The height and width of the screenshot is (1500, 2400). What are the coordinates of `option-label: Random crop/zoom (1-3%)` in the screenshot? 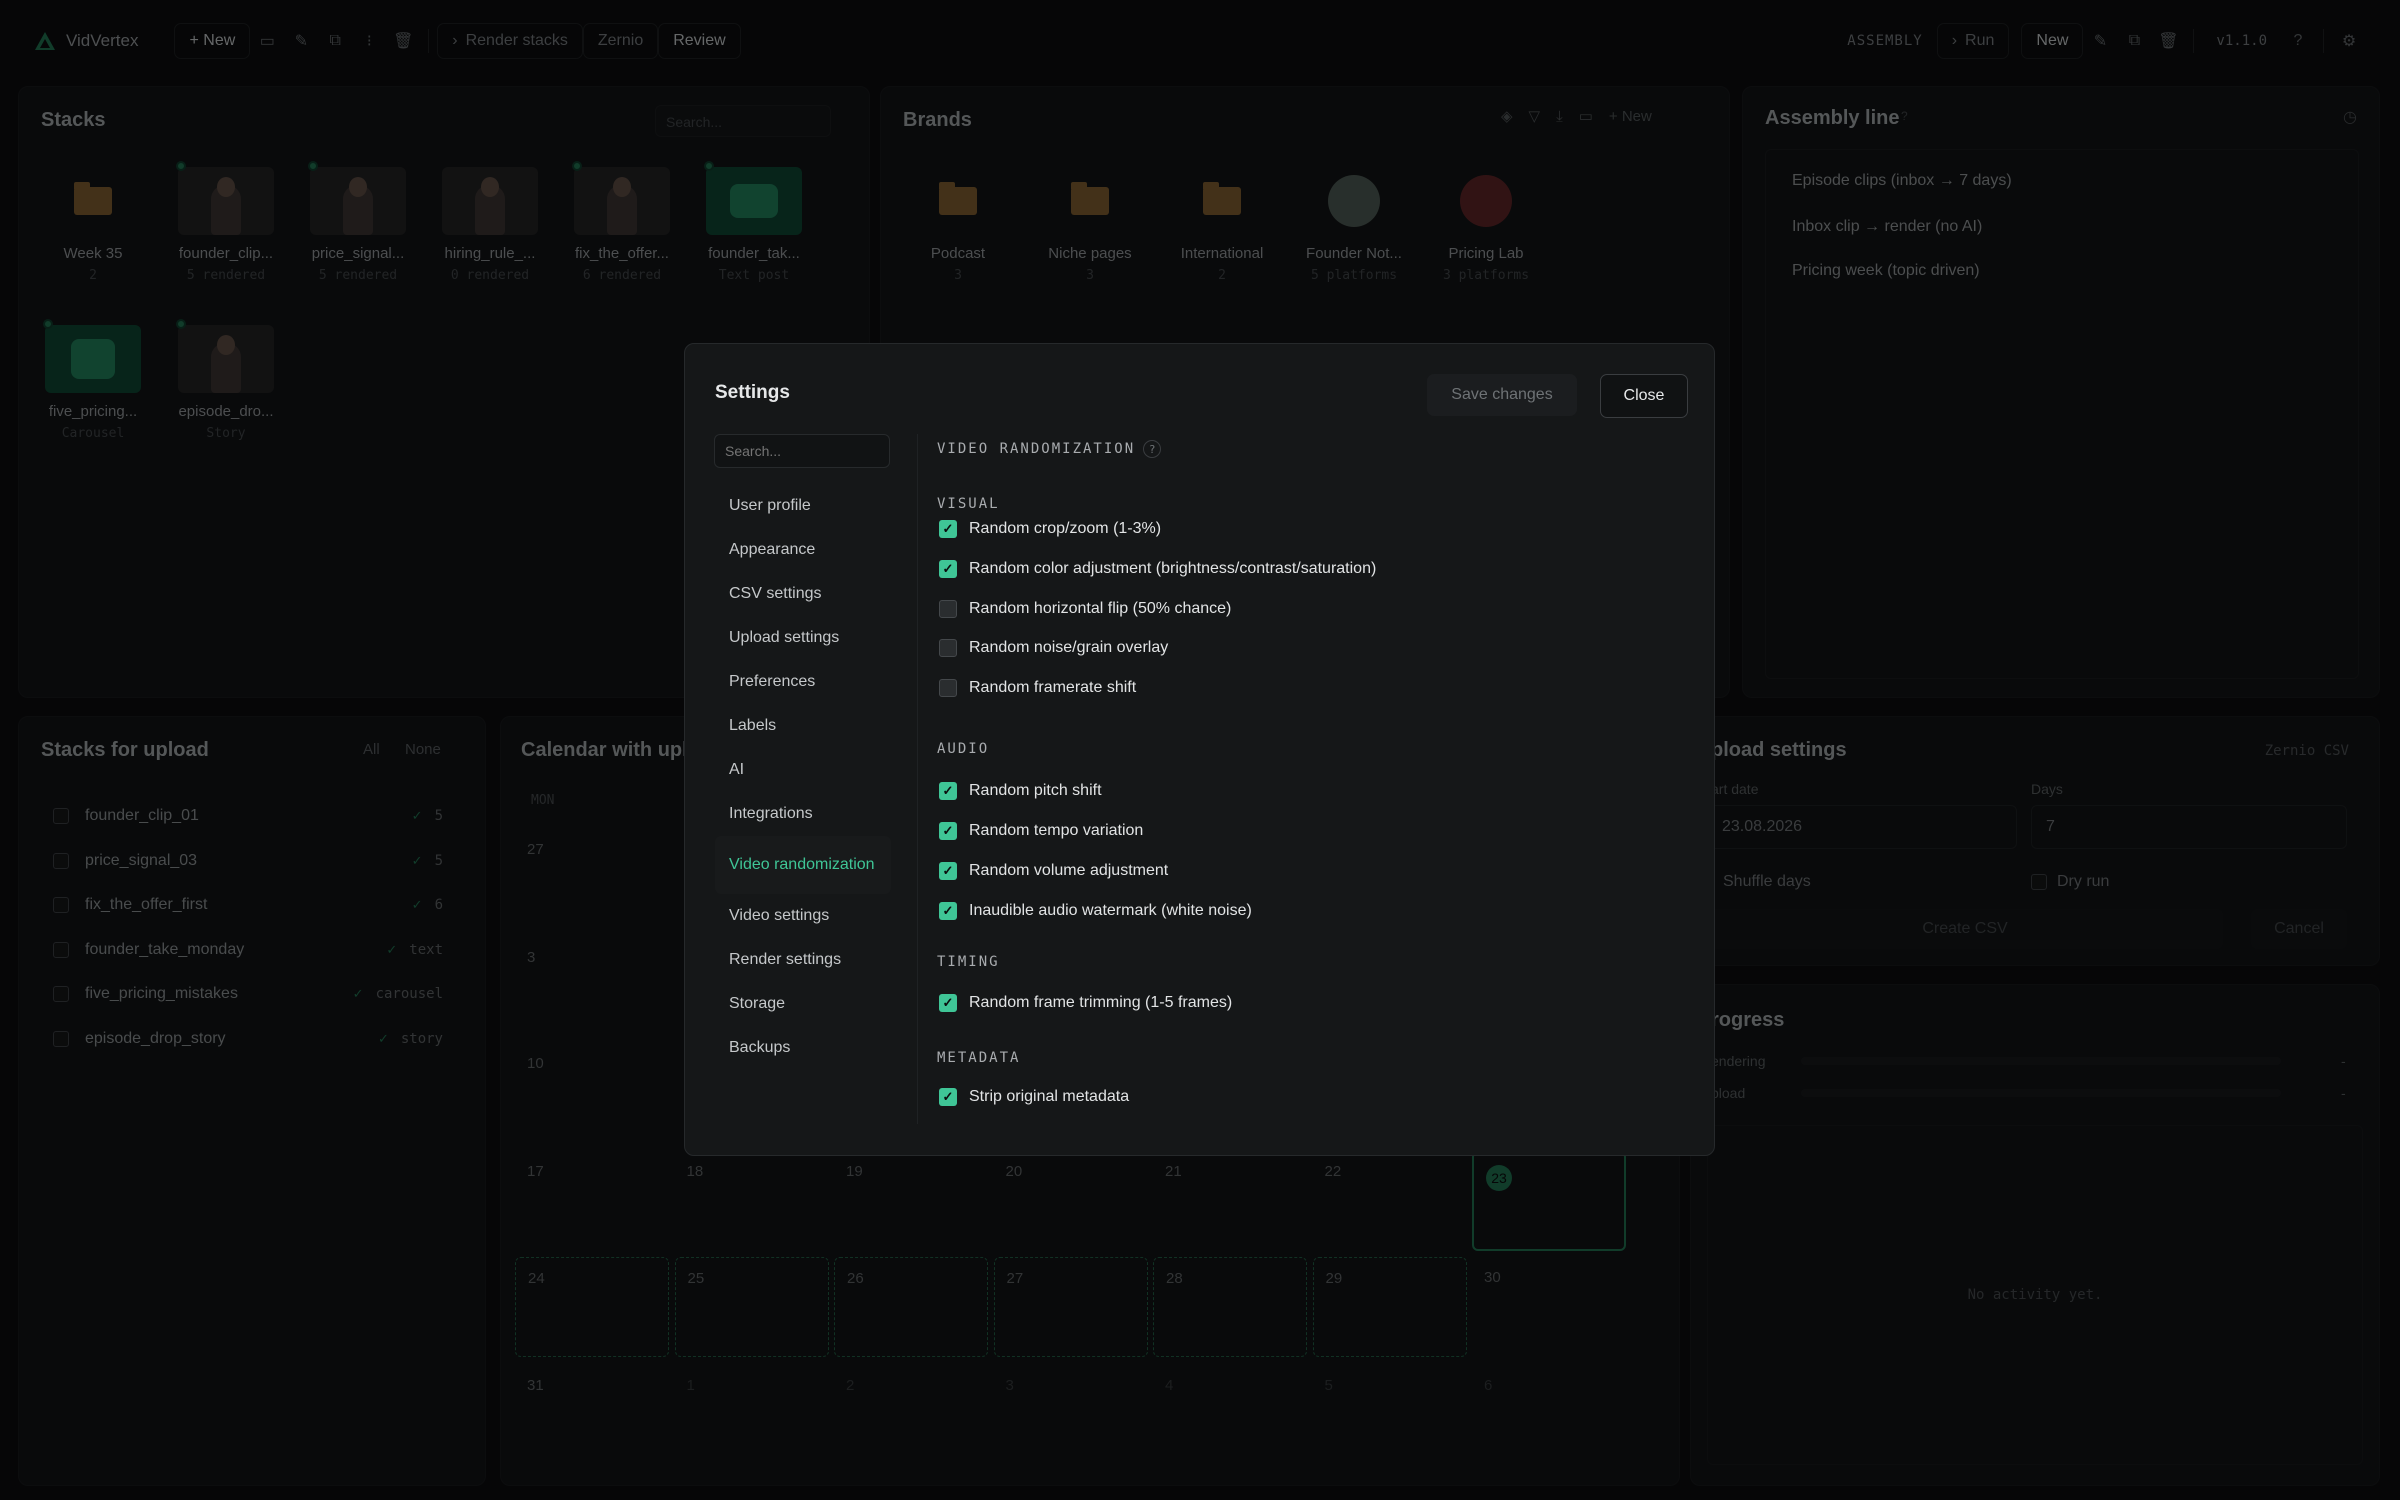 It's located at (1065, 528).